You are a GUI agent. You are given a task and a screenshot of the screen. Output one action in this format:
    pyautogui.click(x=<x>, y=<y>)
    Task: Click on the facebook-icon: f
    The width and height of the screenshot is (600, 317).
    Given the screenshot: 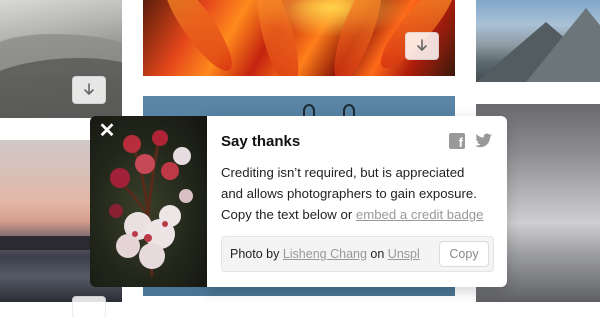 What is the action you would take?
    pyautogui.click(x=457, y=141)
    